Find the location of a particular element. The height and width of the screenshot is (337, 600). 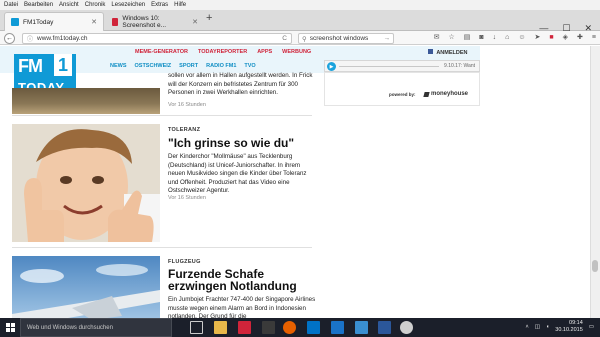

link-werbung: WERBUNG is located at coordinates (296, 52).